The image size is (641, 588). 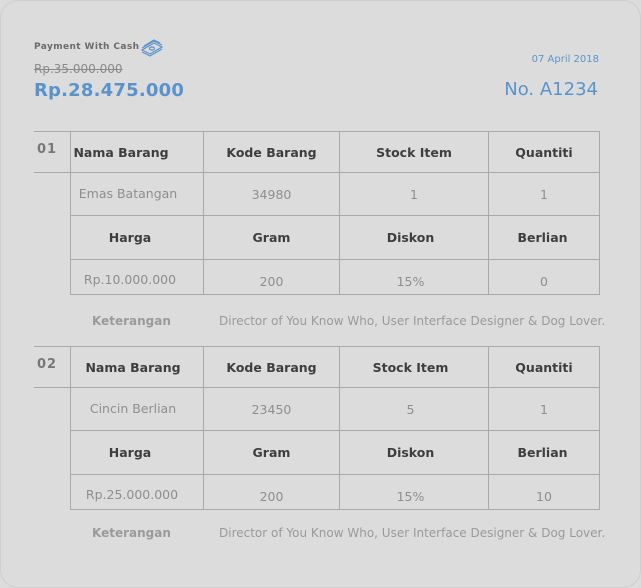 What do you see at coordinates (109, 90) in the screenshot?
I see `final-price: Rp.28.475.000` at bounding box center [109, 90].